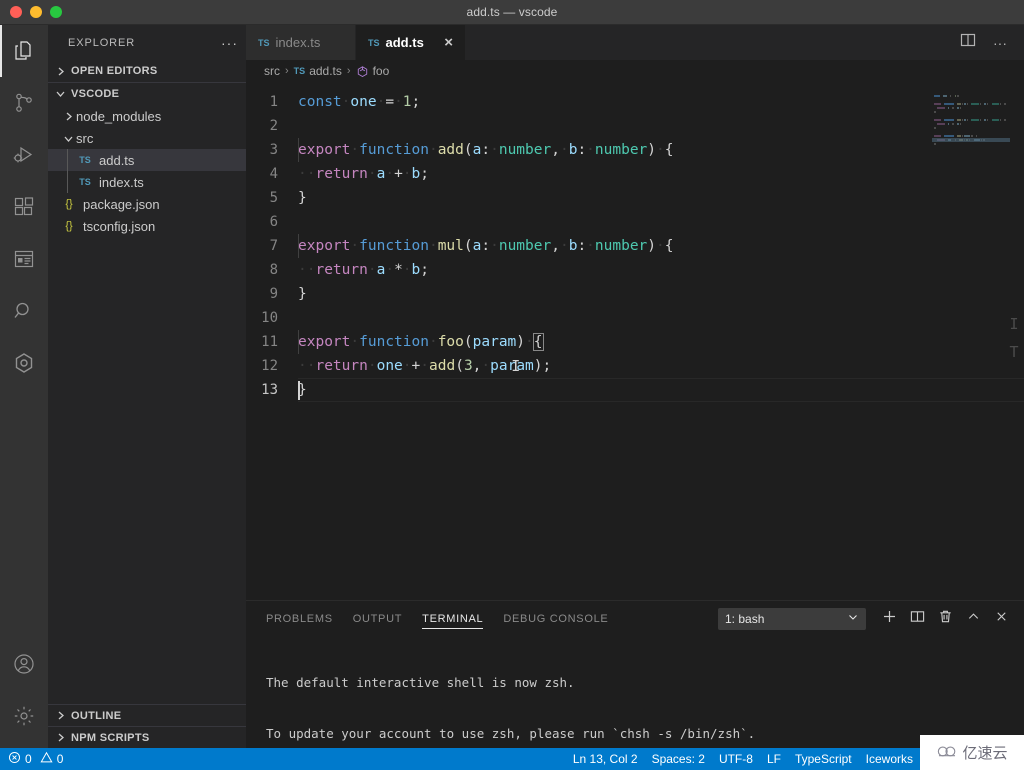 This screenshot has width=1024, height=770. I want to click on code-token: :, so click(486, 150).